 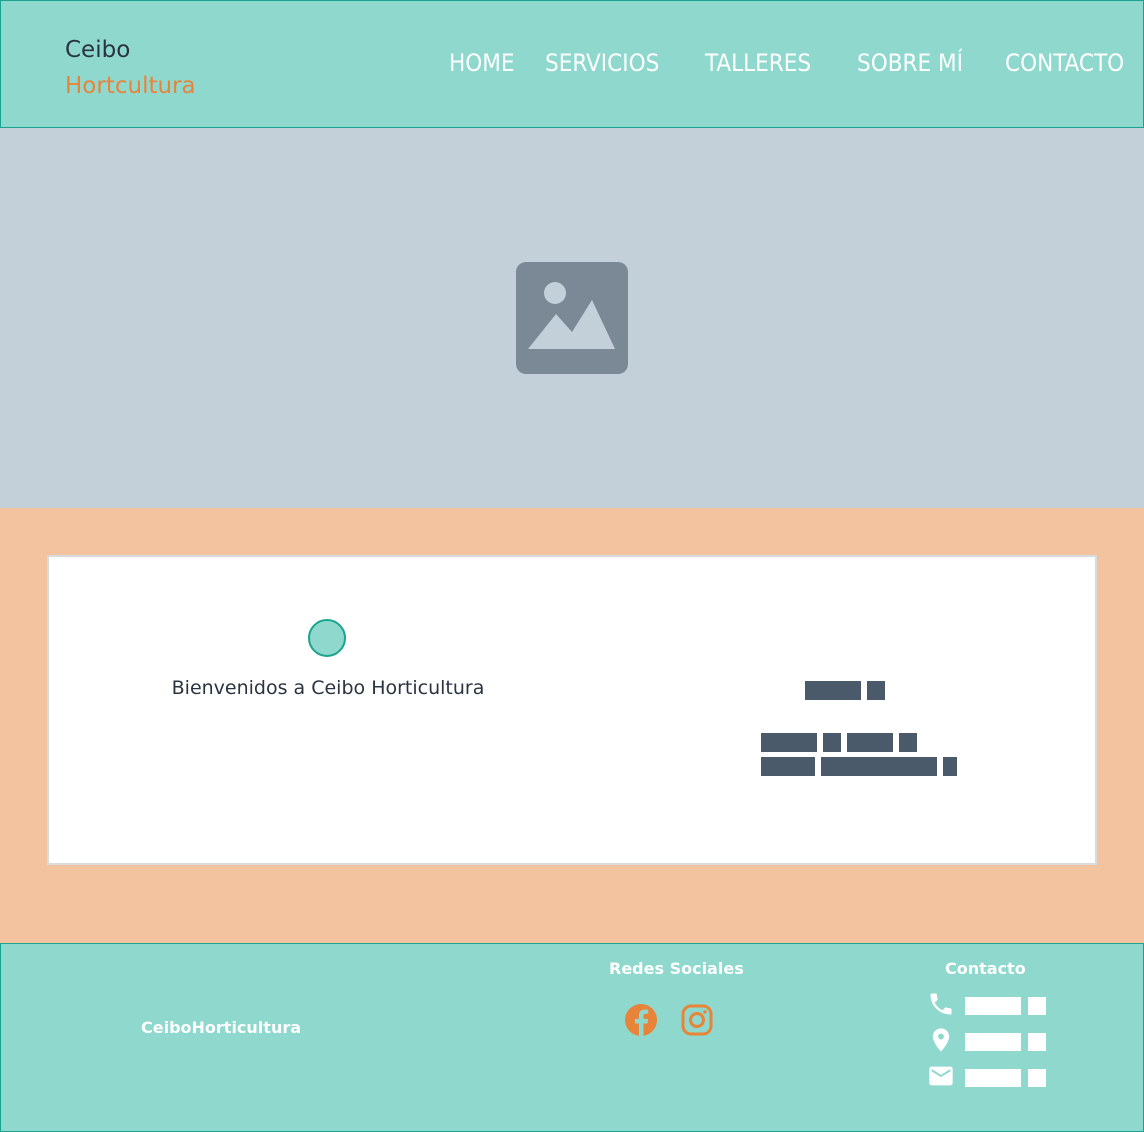 I want to click on mail-icon, so click(x=941, y=1076).